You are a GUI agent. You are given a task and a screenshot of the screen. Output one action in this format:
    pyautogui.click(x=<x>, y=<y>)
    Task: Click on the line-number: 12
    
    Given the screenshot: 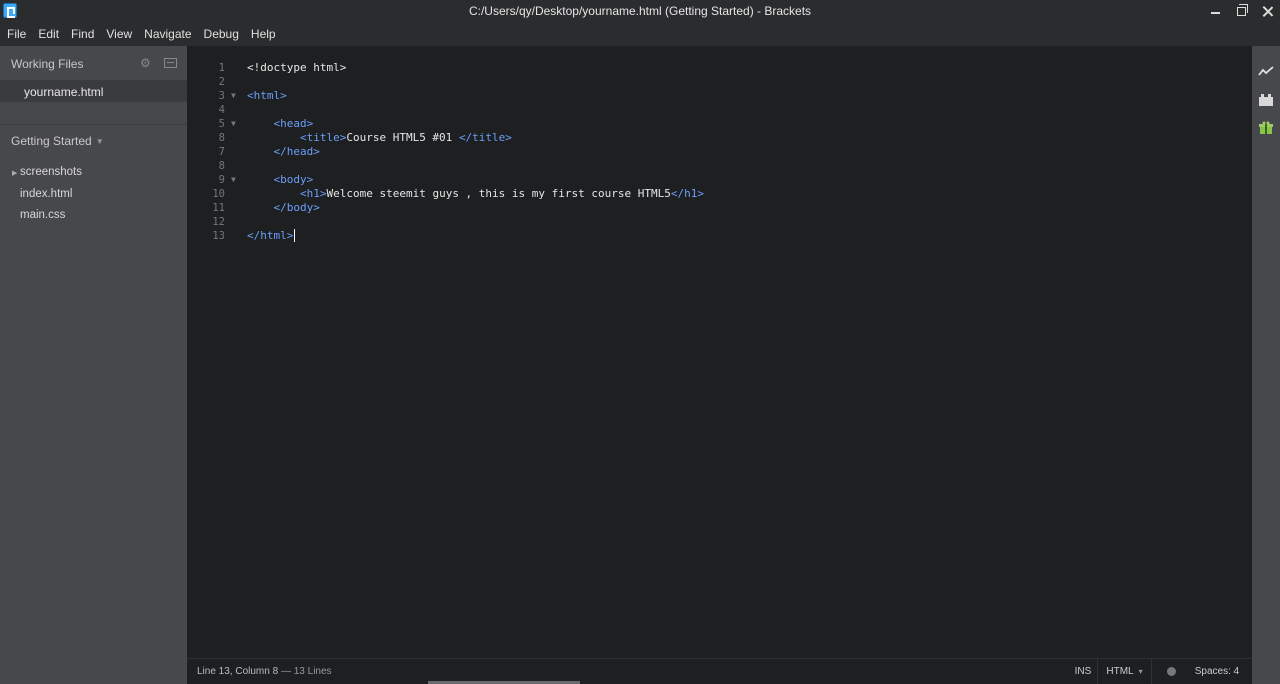 What is the action you would take?
    pyautogui.click(x=218, y=222)
    